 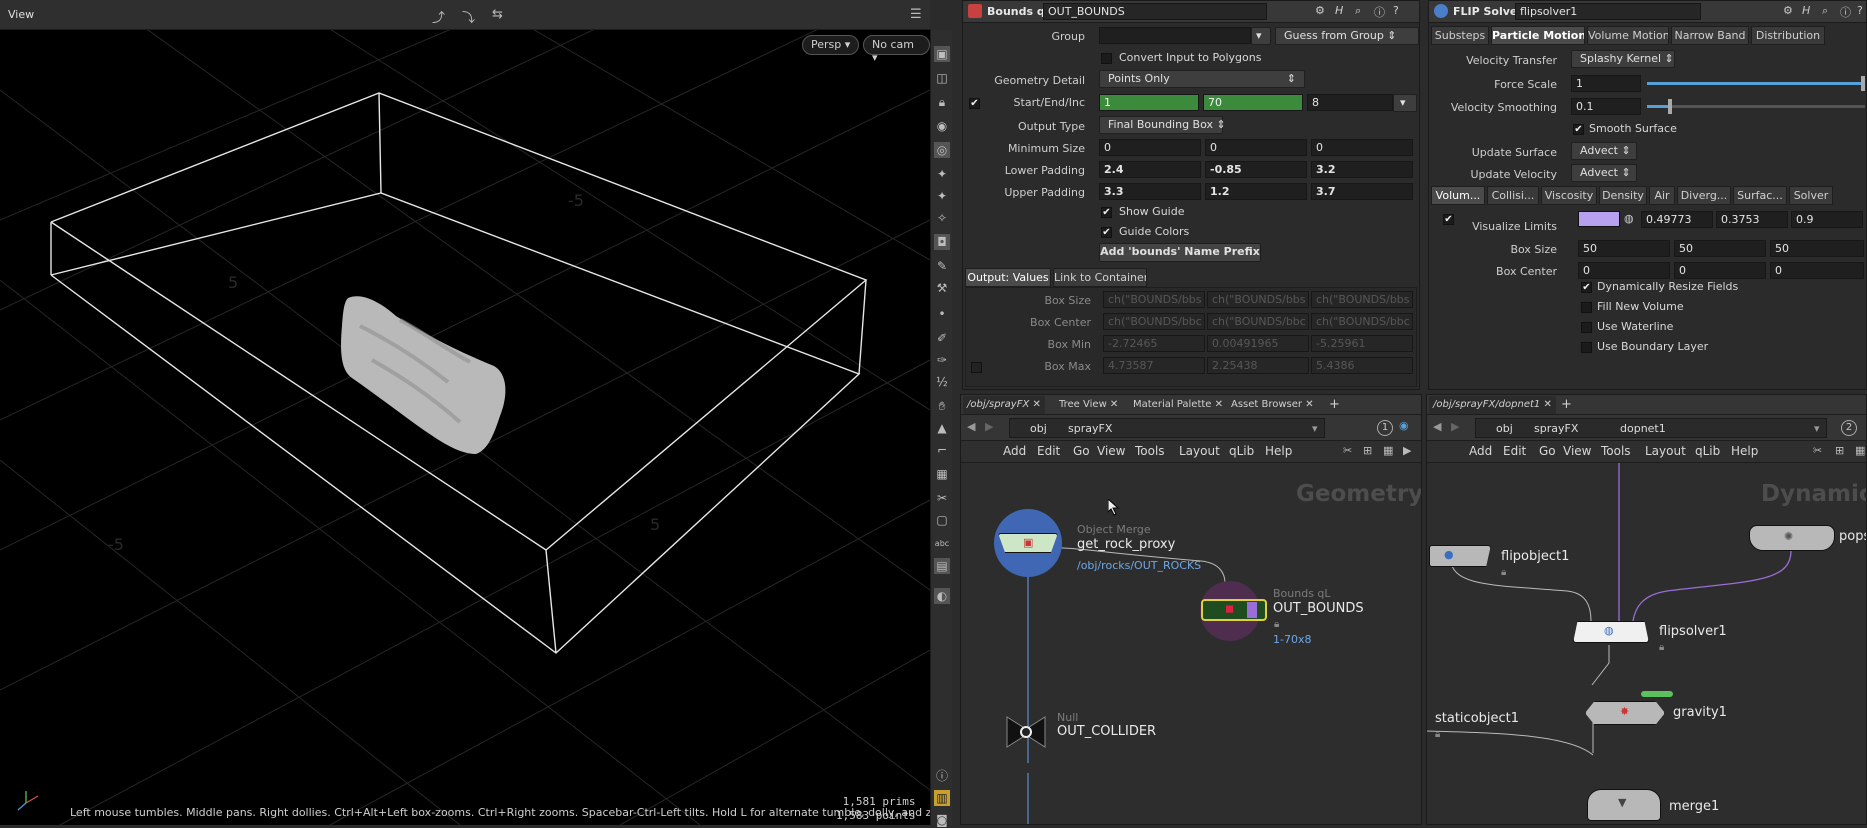 I want to click on grid-icon: ▦, so click(x=1388, y=450).